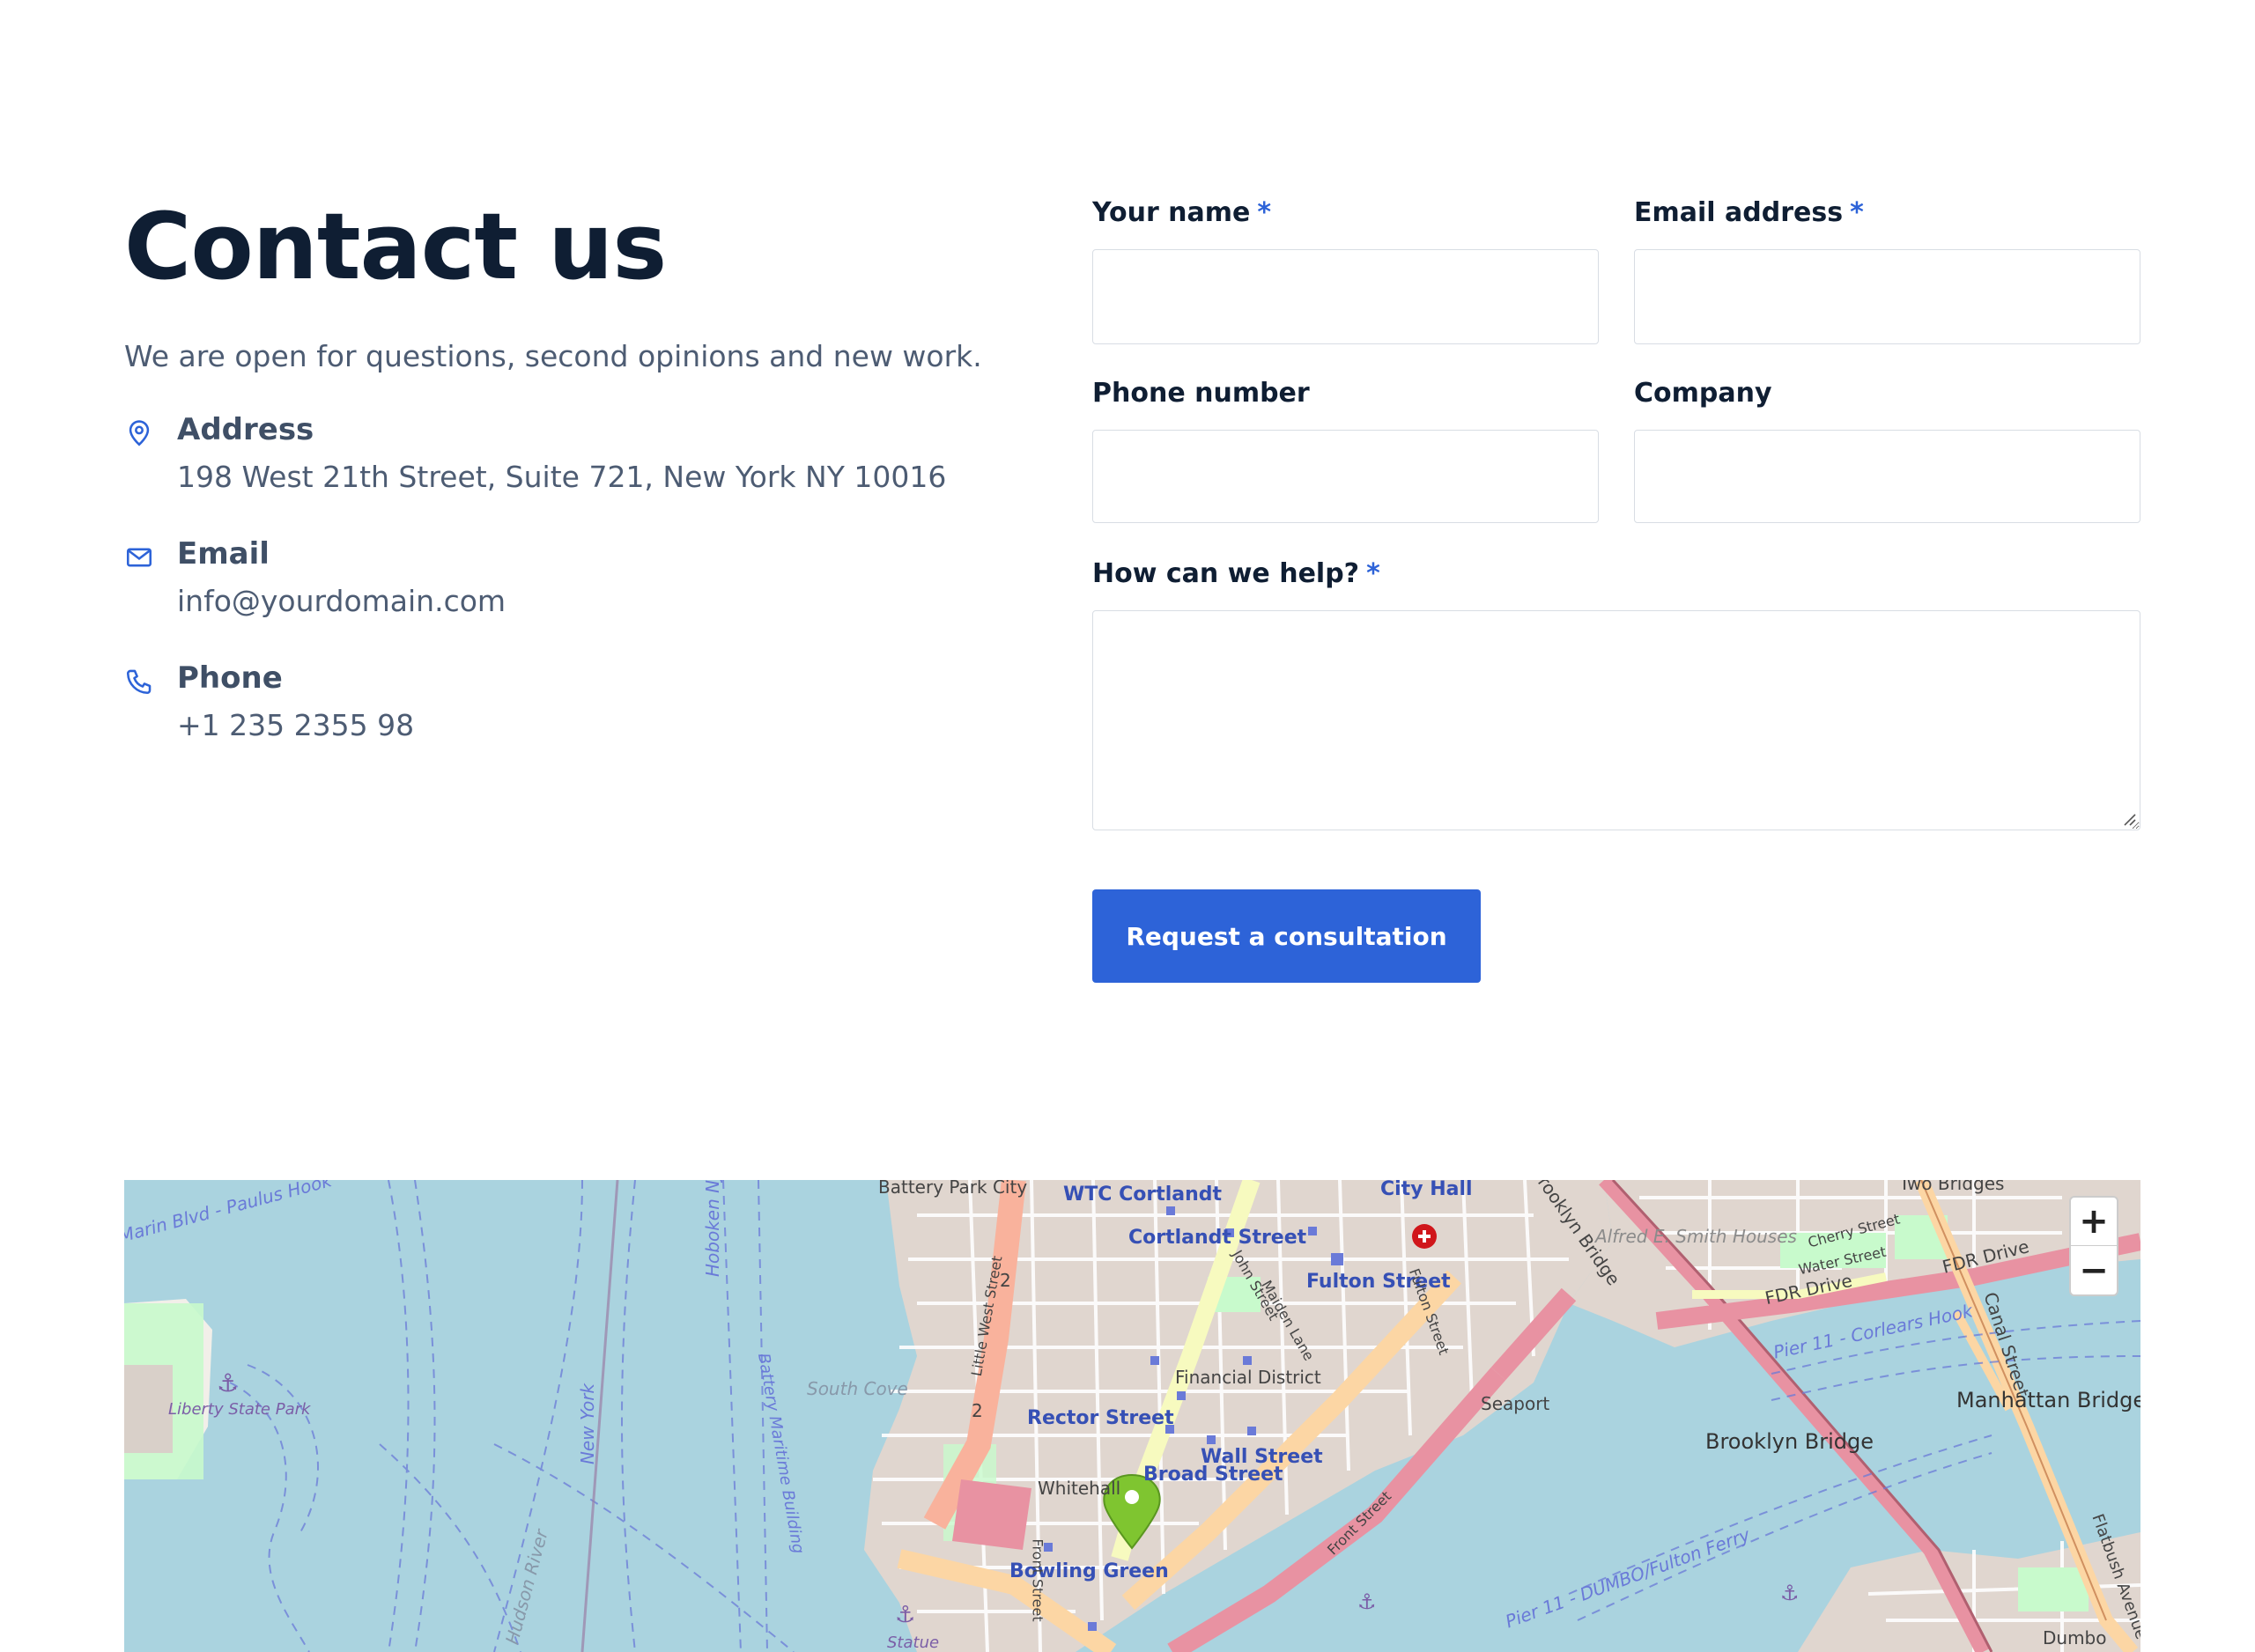 Image resolution: width=2255 pixels, height=1652 pixels. Describe the element at coordinates (1248, 1378) in the screenshot. I see `map-label-financial-district: Financial District` at that location.